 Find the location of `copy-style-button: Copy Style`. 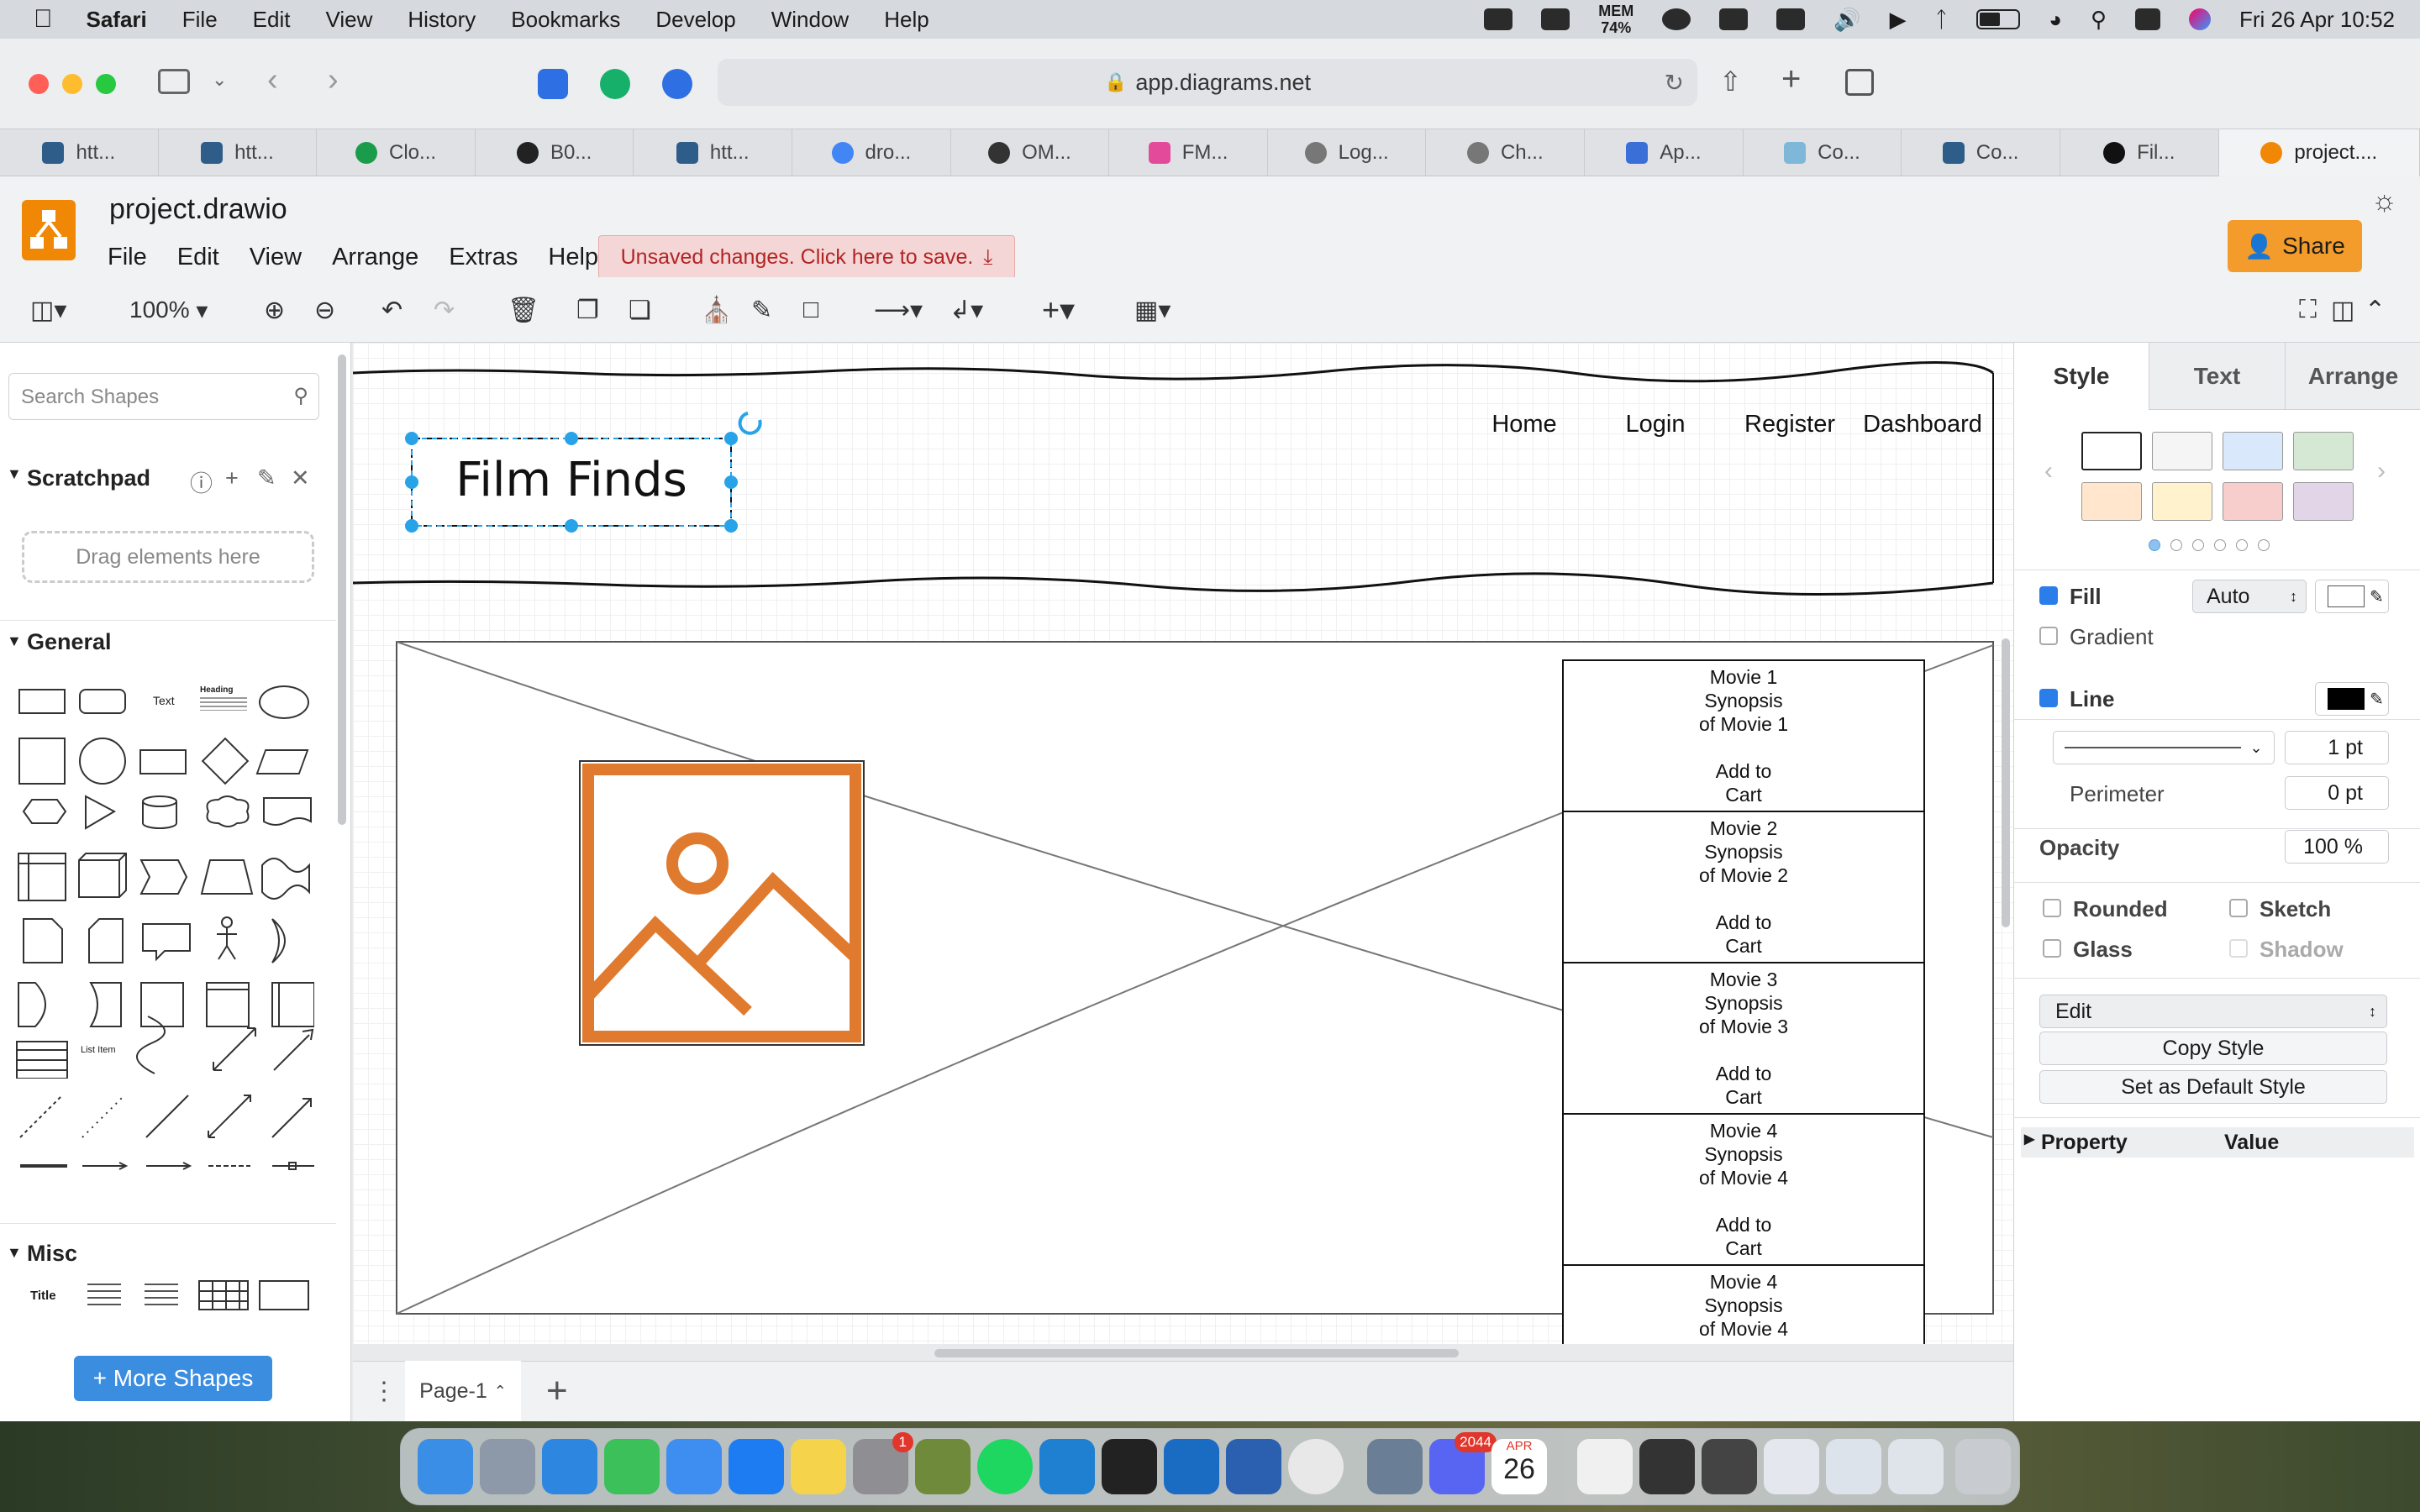

copy-style-button: Copy Style is located at coordinates (2213, 1048).